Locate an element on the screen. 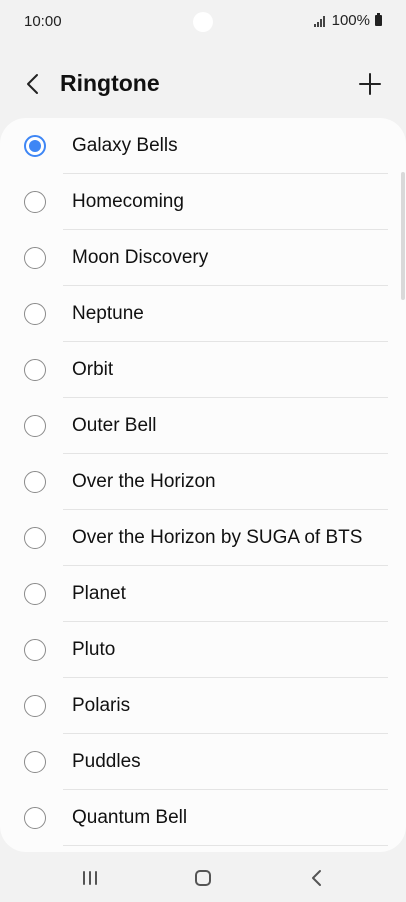  chevron-left-icon is located at coordinates (32, 84).